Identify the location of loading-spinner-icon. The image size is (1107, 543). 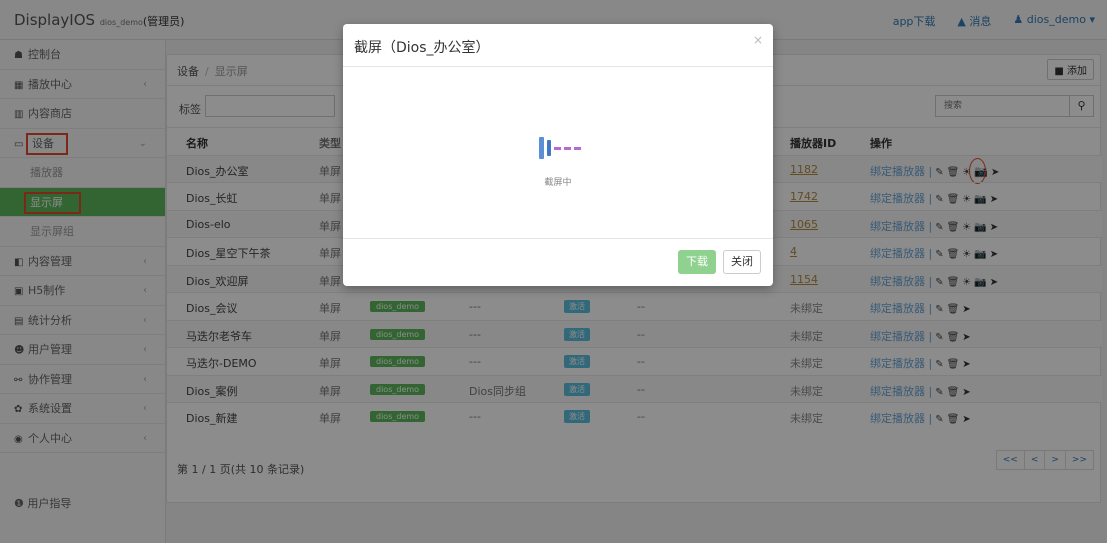
(560, 148).